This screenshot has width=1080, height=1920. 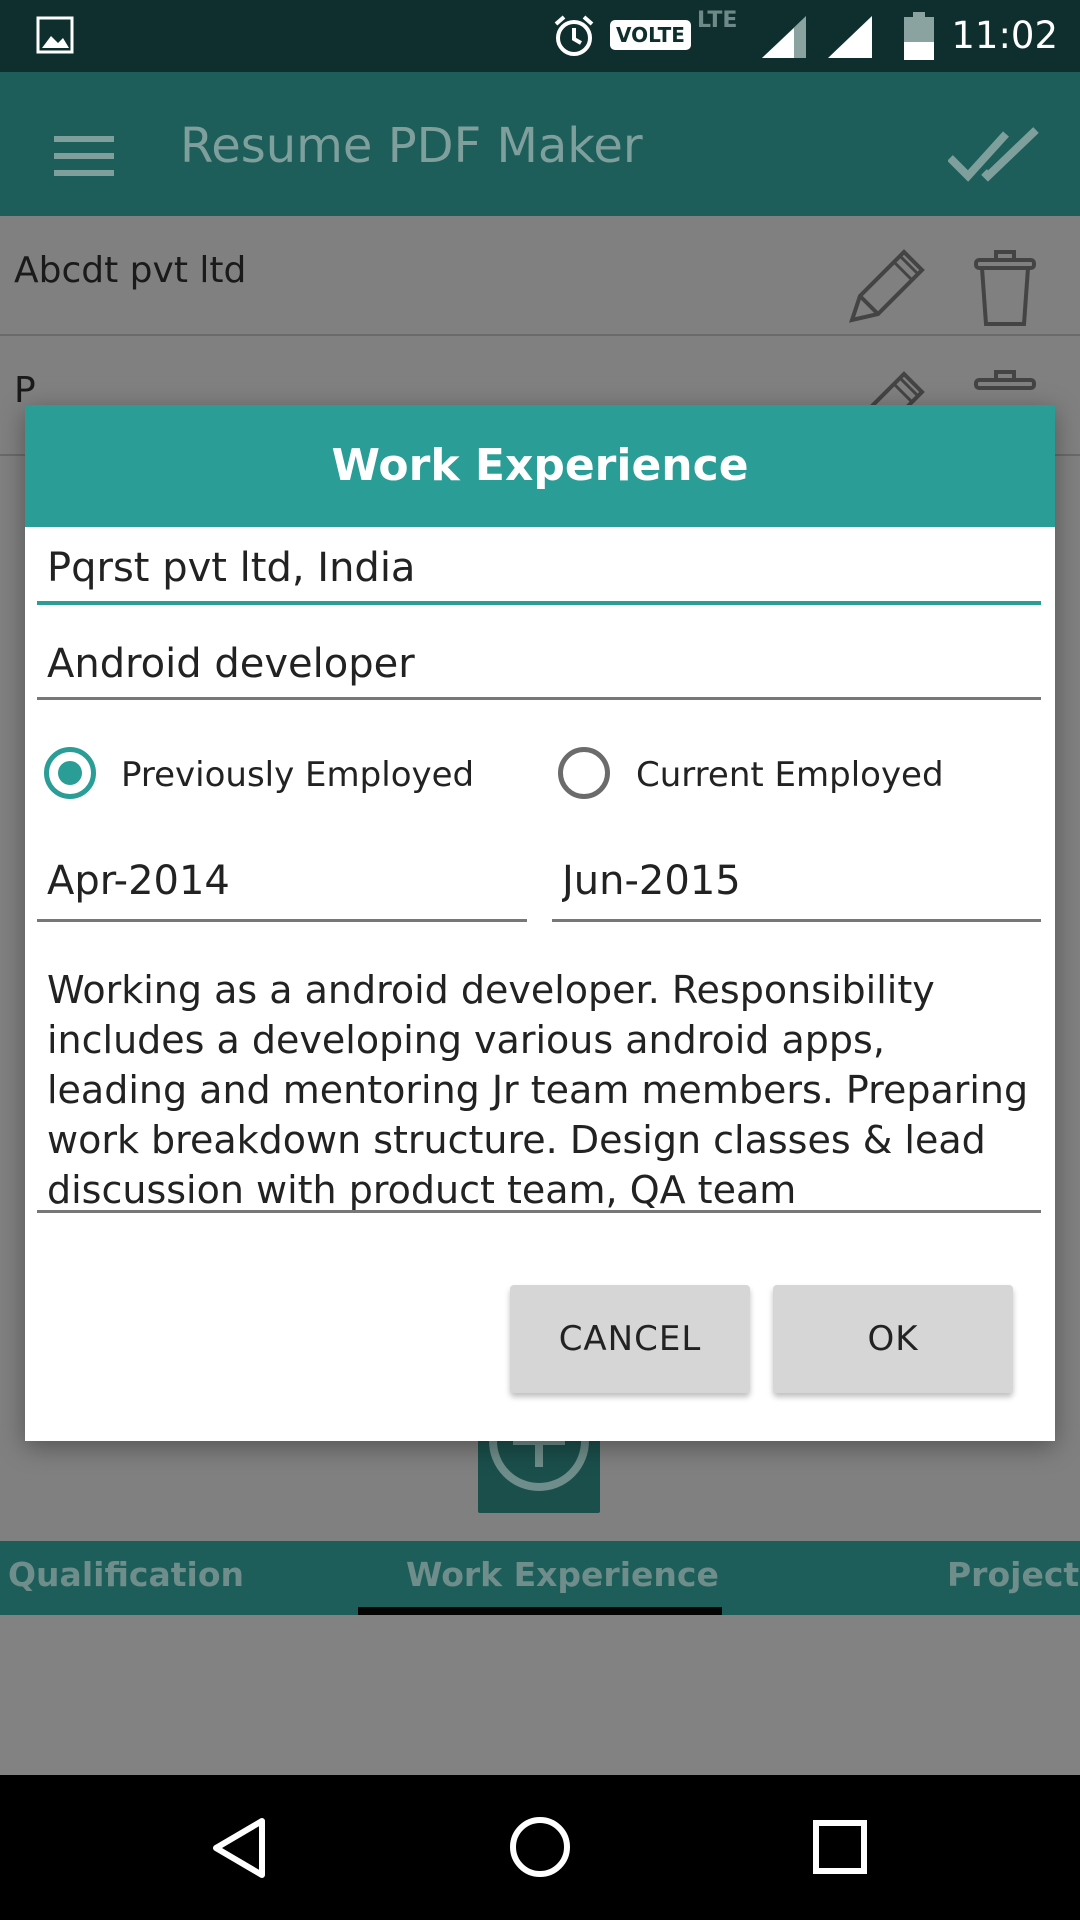 What do you see at coordinates (630, 1339) in the screenshot?
I see `cancel-button: CANCEL` at bounding box center [630, 1339].